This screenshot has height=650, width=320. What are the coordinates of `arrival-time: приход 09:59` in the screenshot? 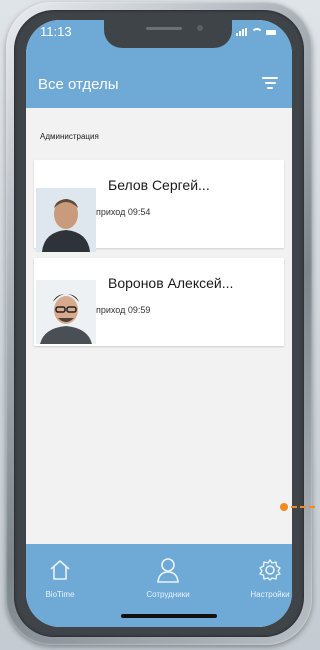 It's located at (123, 310).